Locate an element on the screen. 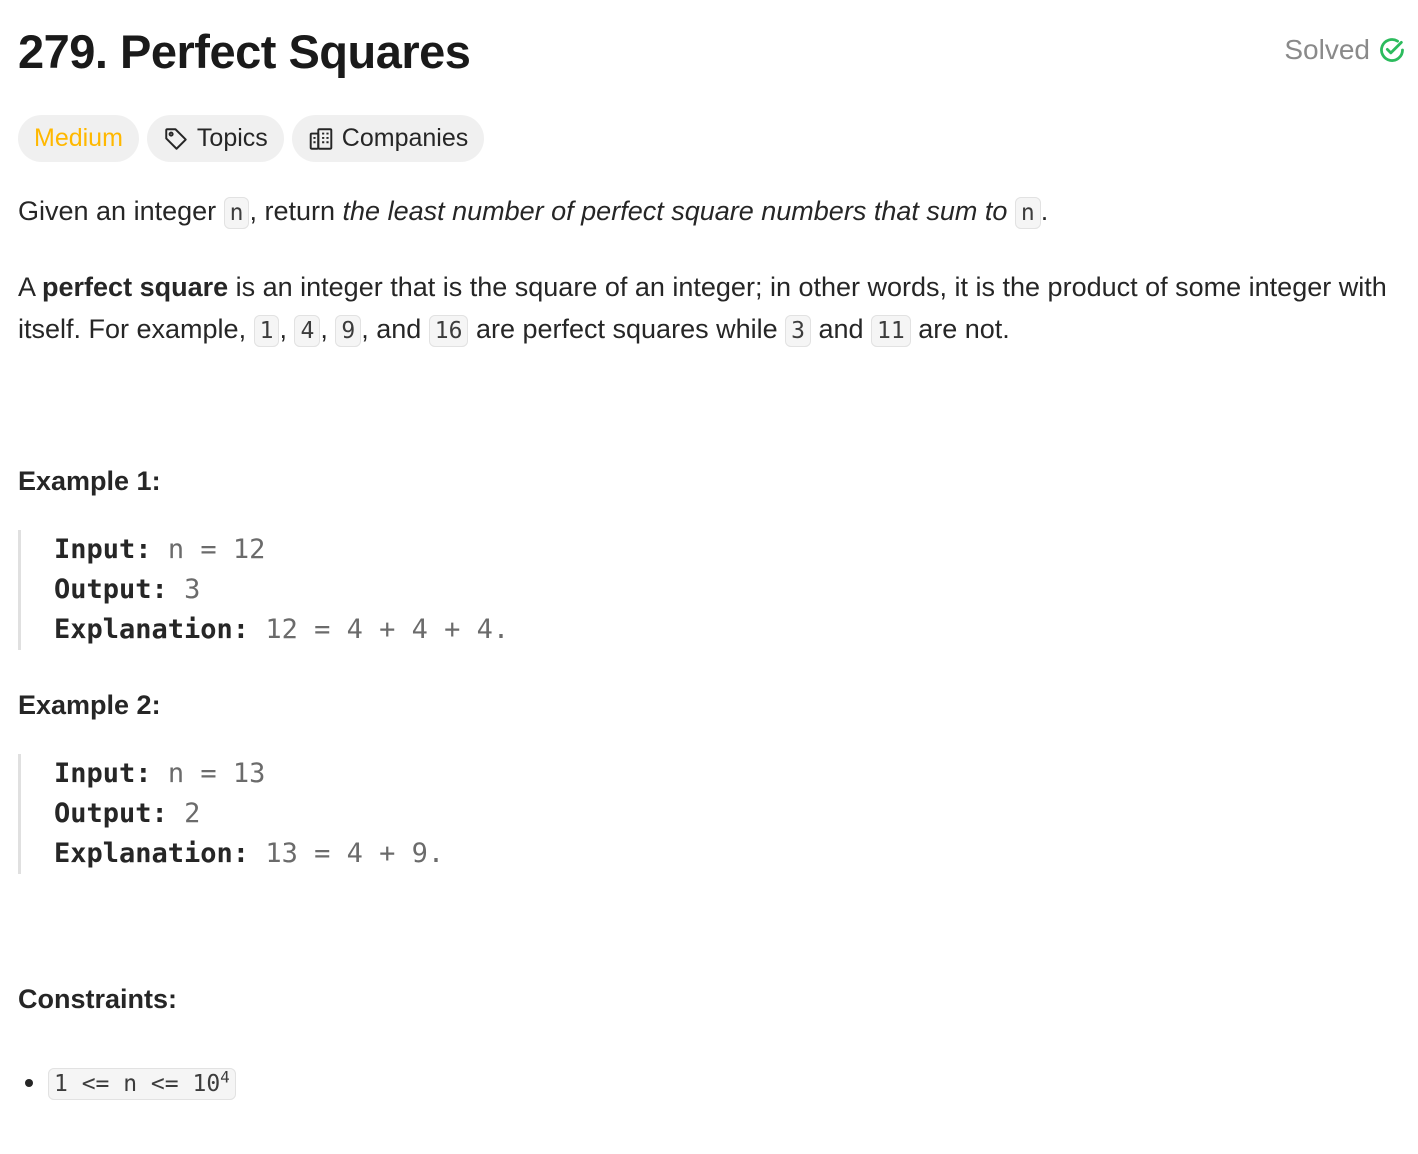  inline-code: 11 is located at coordinates (891, 331).